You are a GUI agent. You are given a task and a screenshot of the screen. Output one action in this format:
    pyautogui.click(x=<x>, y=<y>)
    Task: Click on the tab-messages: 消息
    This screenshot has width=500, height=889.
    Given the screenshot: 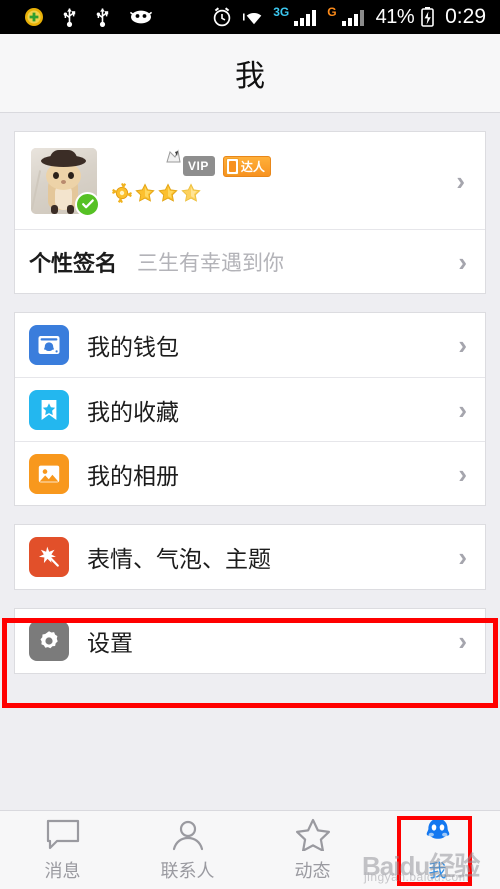 What is the action you would take?
    pyautogui.click(x=62, y=850)
    